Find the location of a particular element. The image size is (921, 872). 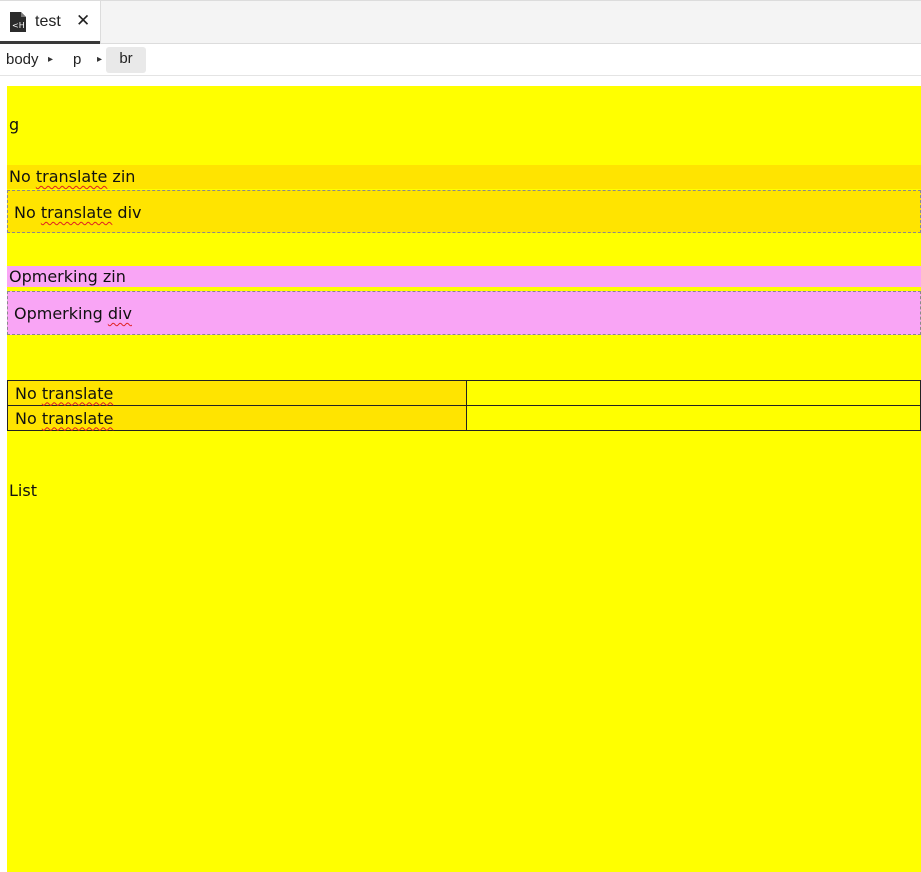

breadcrumb: body ▸ p ▸ br is located at coordinates (460, 60).